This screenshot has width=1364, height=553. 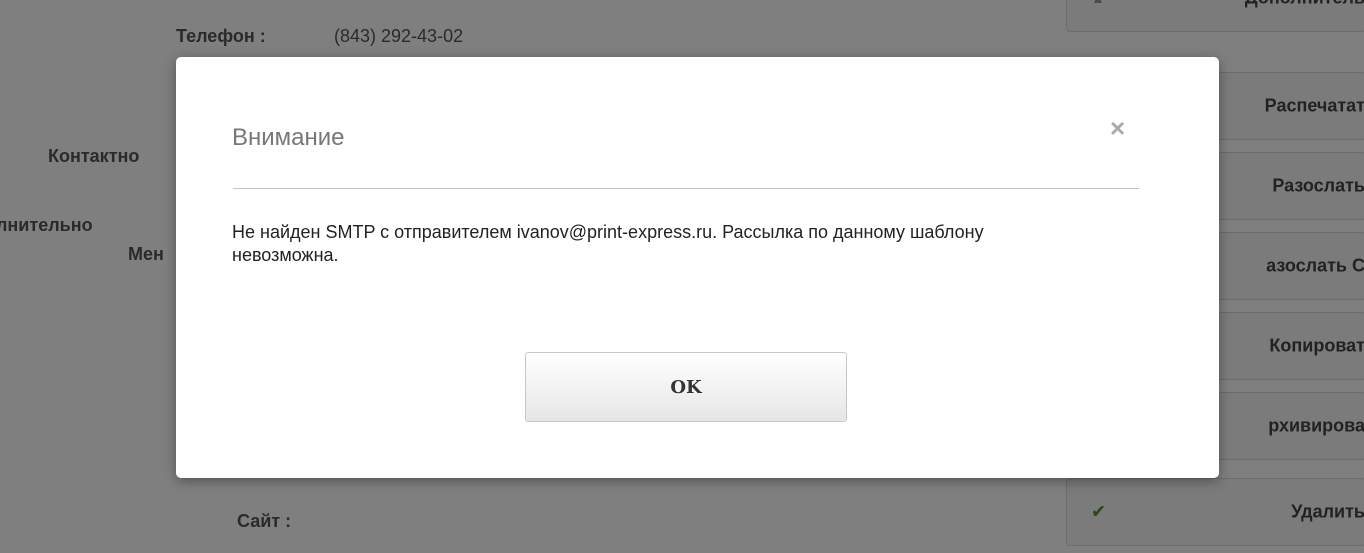 I want to click on dialog-title: Внимание, so click(x=288, y=137).